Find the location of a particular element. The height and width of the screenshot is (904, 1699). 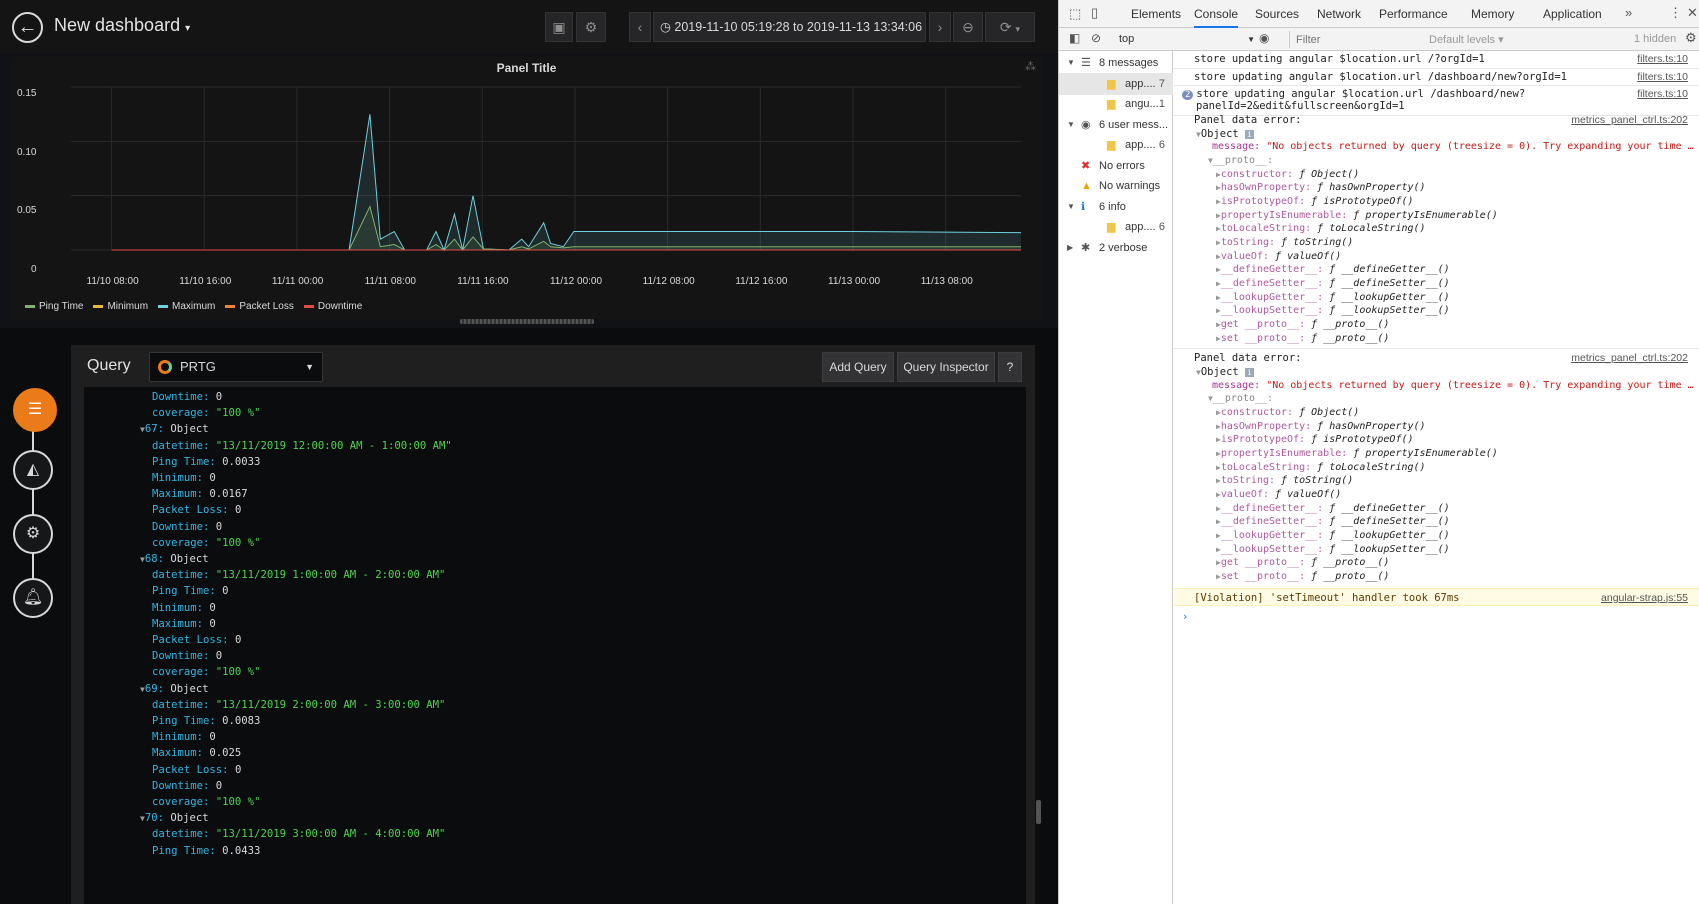

device-toolbar-icon: ▯ is located at coordinates (1094, 13).